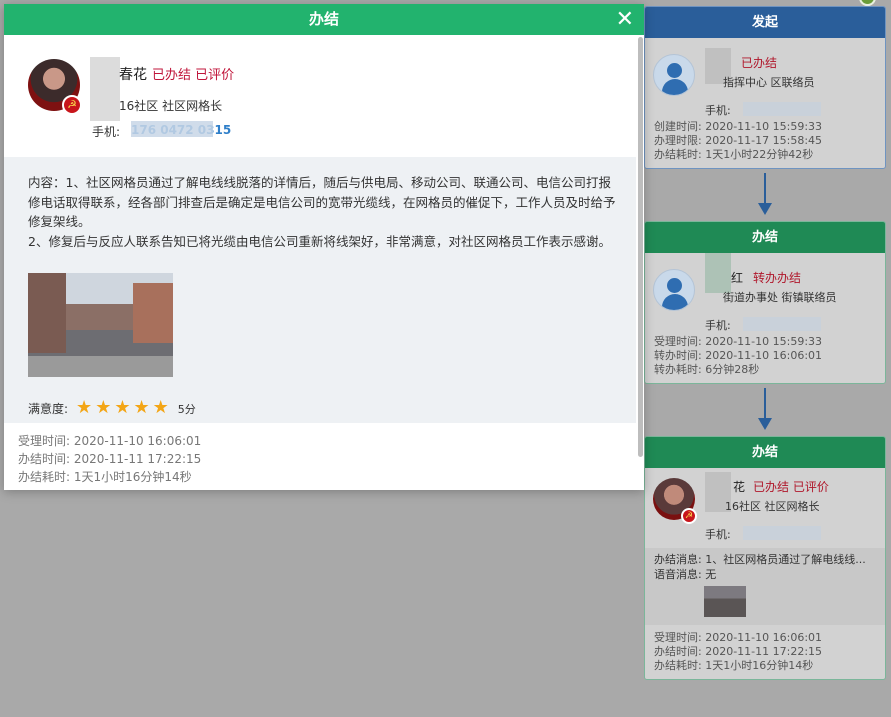 The image size is (891, 717). Describe the element at coordinates (48, 408) in the screenshot. I see `rating-label: 满意度:` at that location.